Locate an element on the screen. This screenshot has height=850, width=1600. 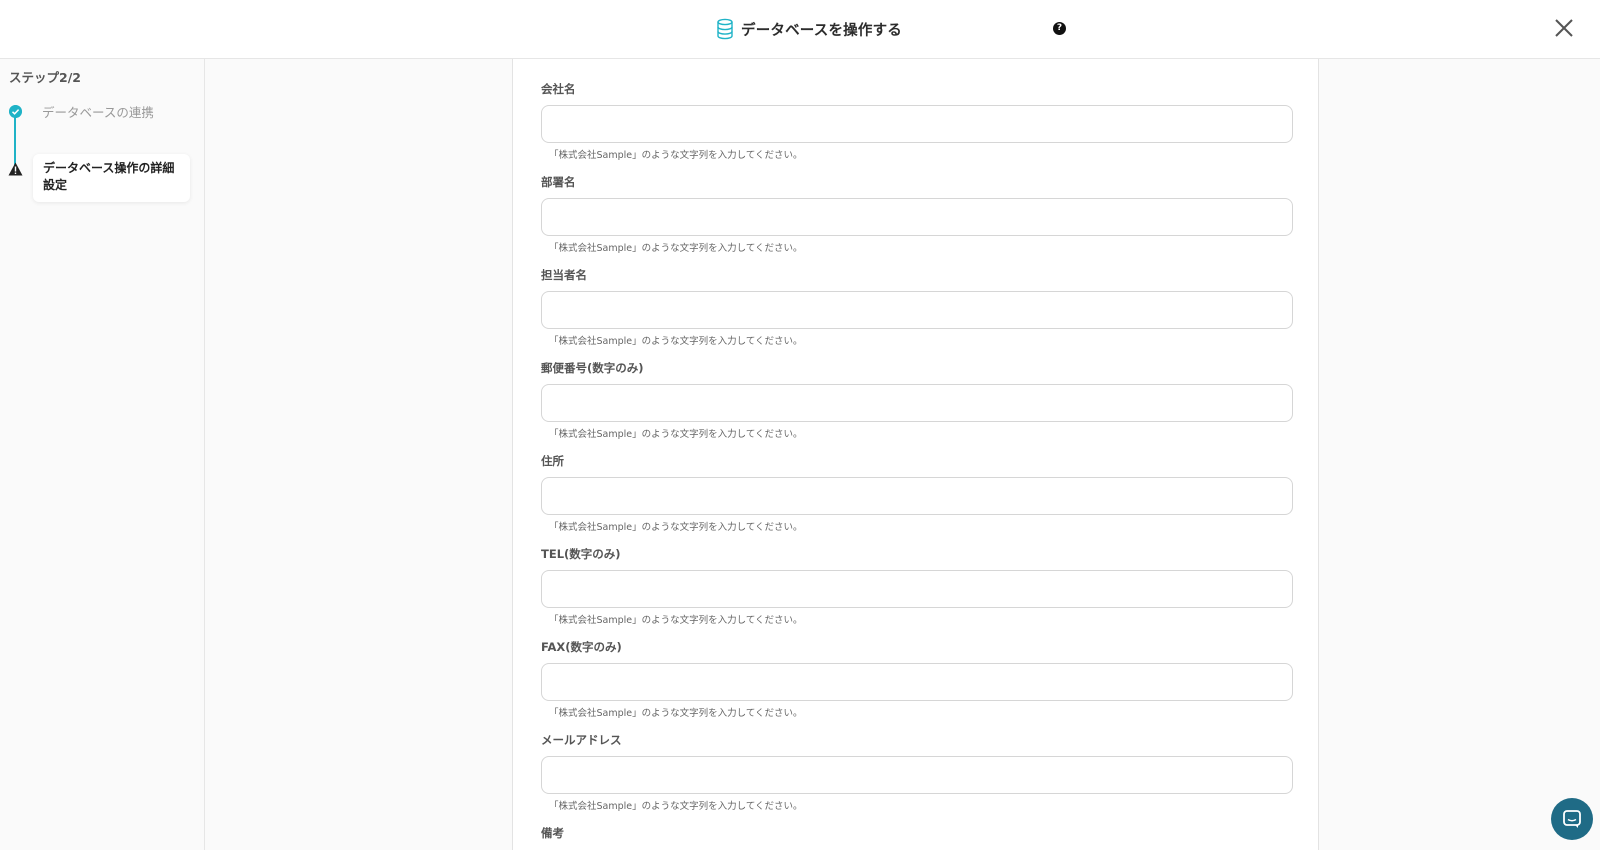
field-label: 備考 is located at coordinates (552, 833).